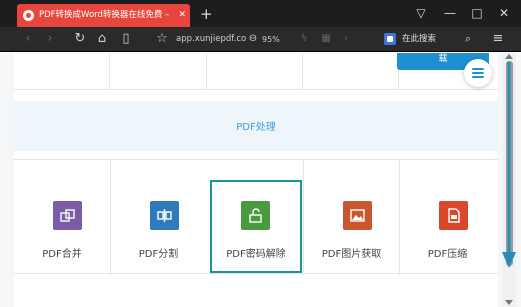 The width and height of the screenshot is (521, 307). I want to click on tool-pdf-unlock: PDF密码解除, so click(256, 226).